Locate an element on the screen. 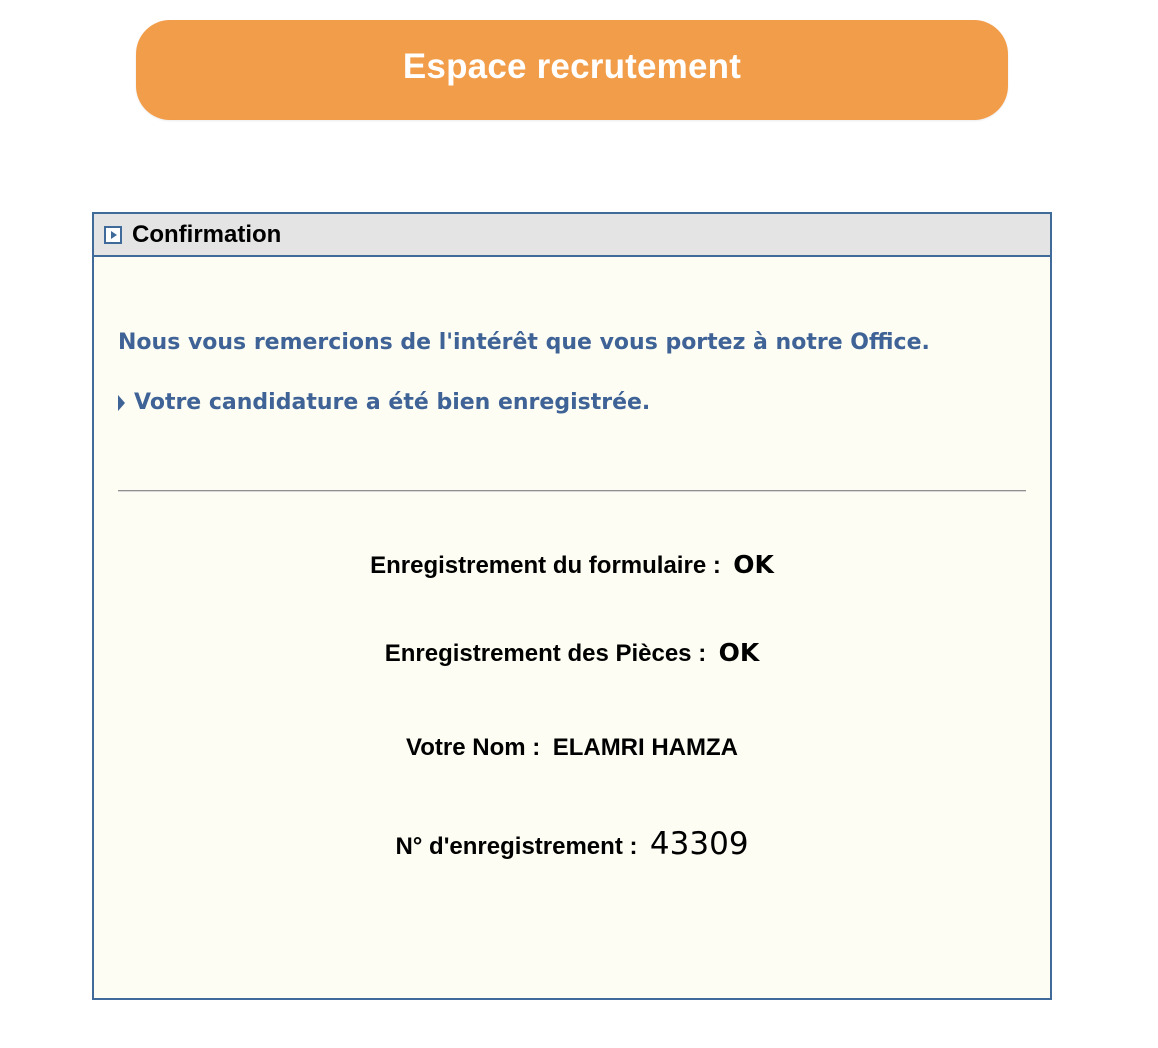 This screenshot has width=1158, height=1048. banner-title: Espace recrutement is located at coordinates (572, 66).